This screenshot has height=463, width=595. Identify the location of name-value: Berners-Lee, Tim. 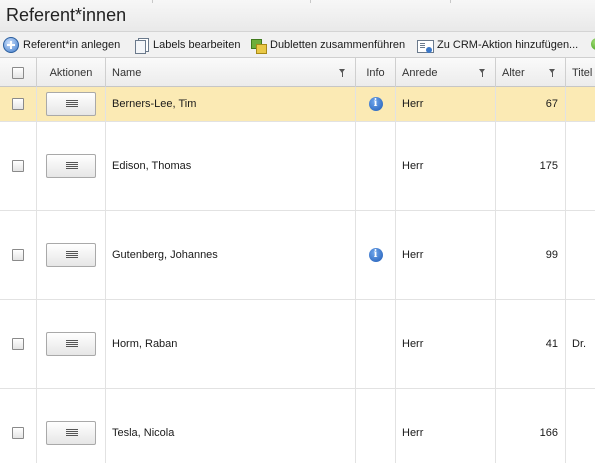
(154, 104).